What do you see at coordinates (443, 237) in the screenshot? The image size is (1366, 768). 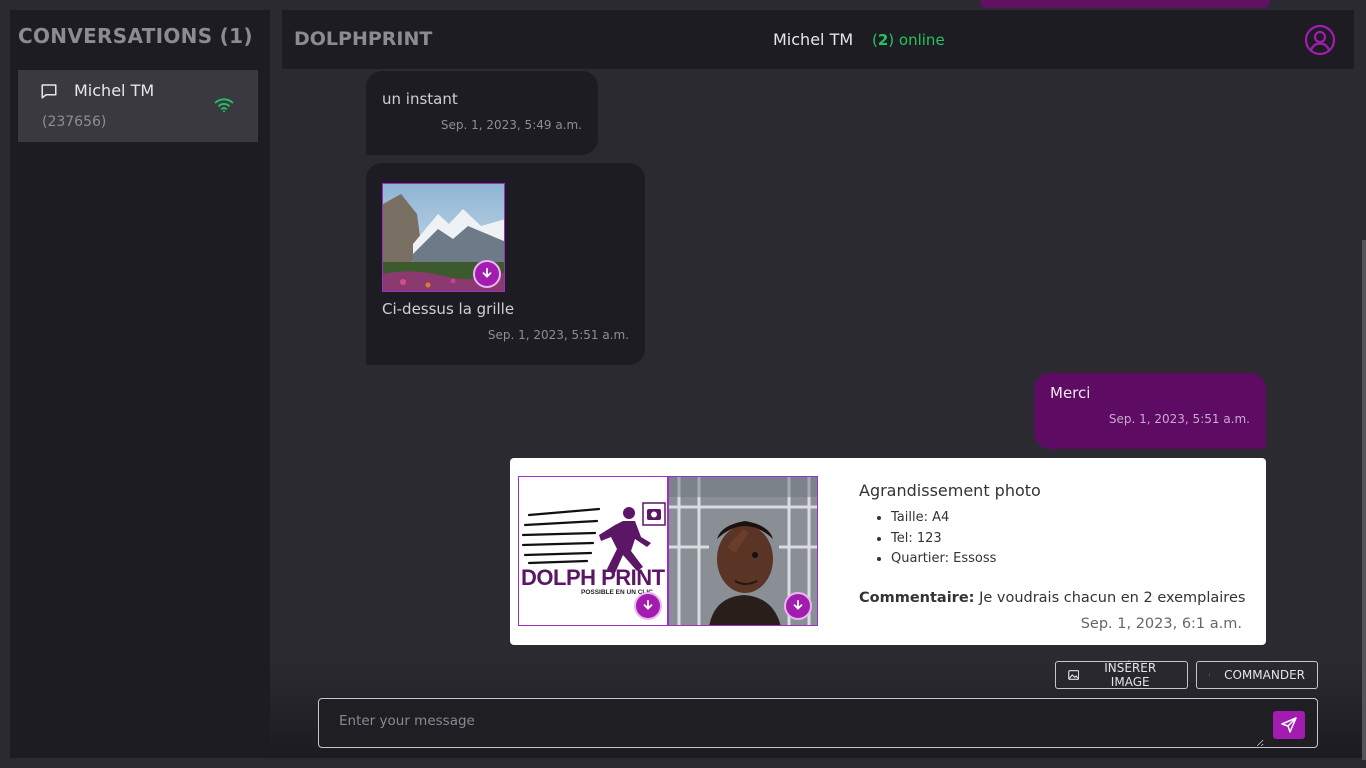 I see `message-image` at bounding box center [443, 237].